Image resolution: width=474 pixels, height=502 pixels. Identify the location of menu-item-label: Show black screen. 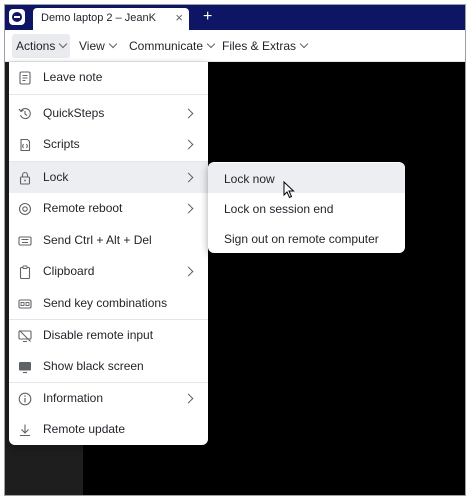
(93, 366).